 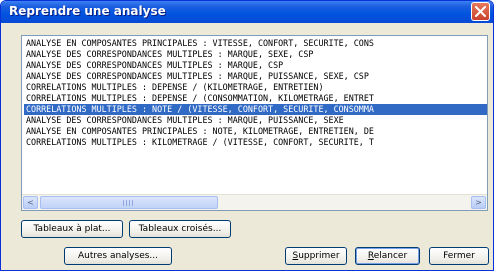 I want to click on scroll-left-button: <, so click(x=30, y=202).